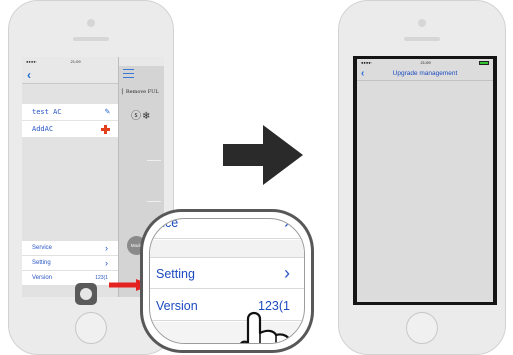 This screenshot has height=355, width=513. I want to click on device-list: test AC ✎ AddAC, so click(70, 121).